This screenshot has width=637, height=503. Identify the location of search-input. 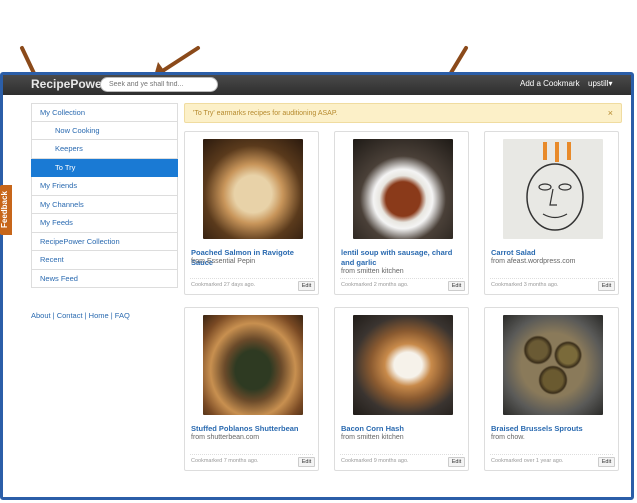
(159, 84).